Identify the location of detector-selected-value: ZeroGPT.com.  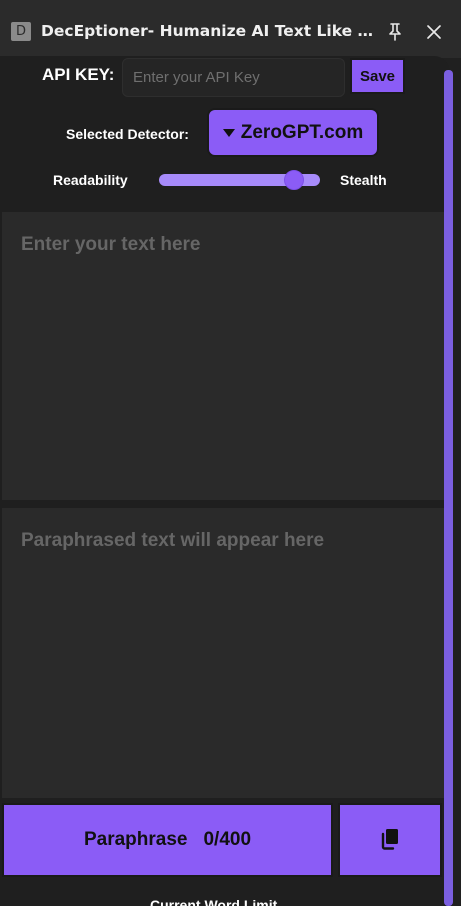
(302, 132).